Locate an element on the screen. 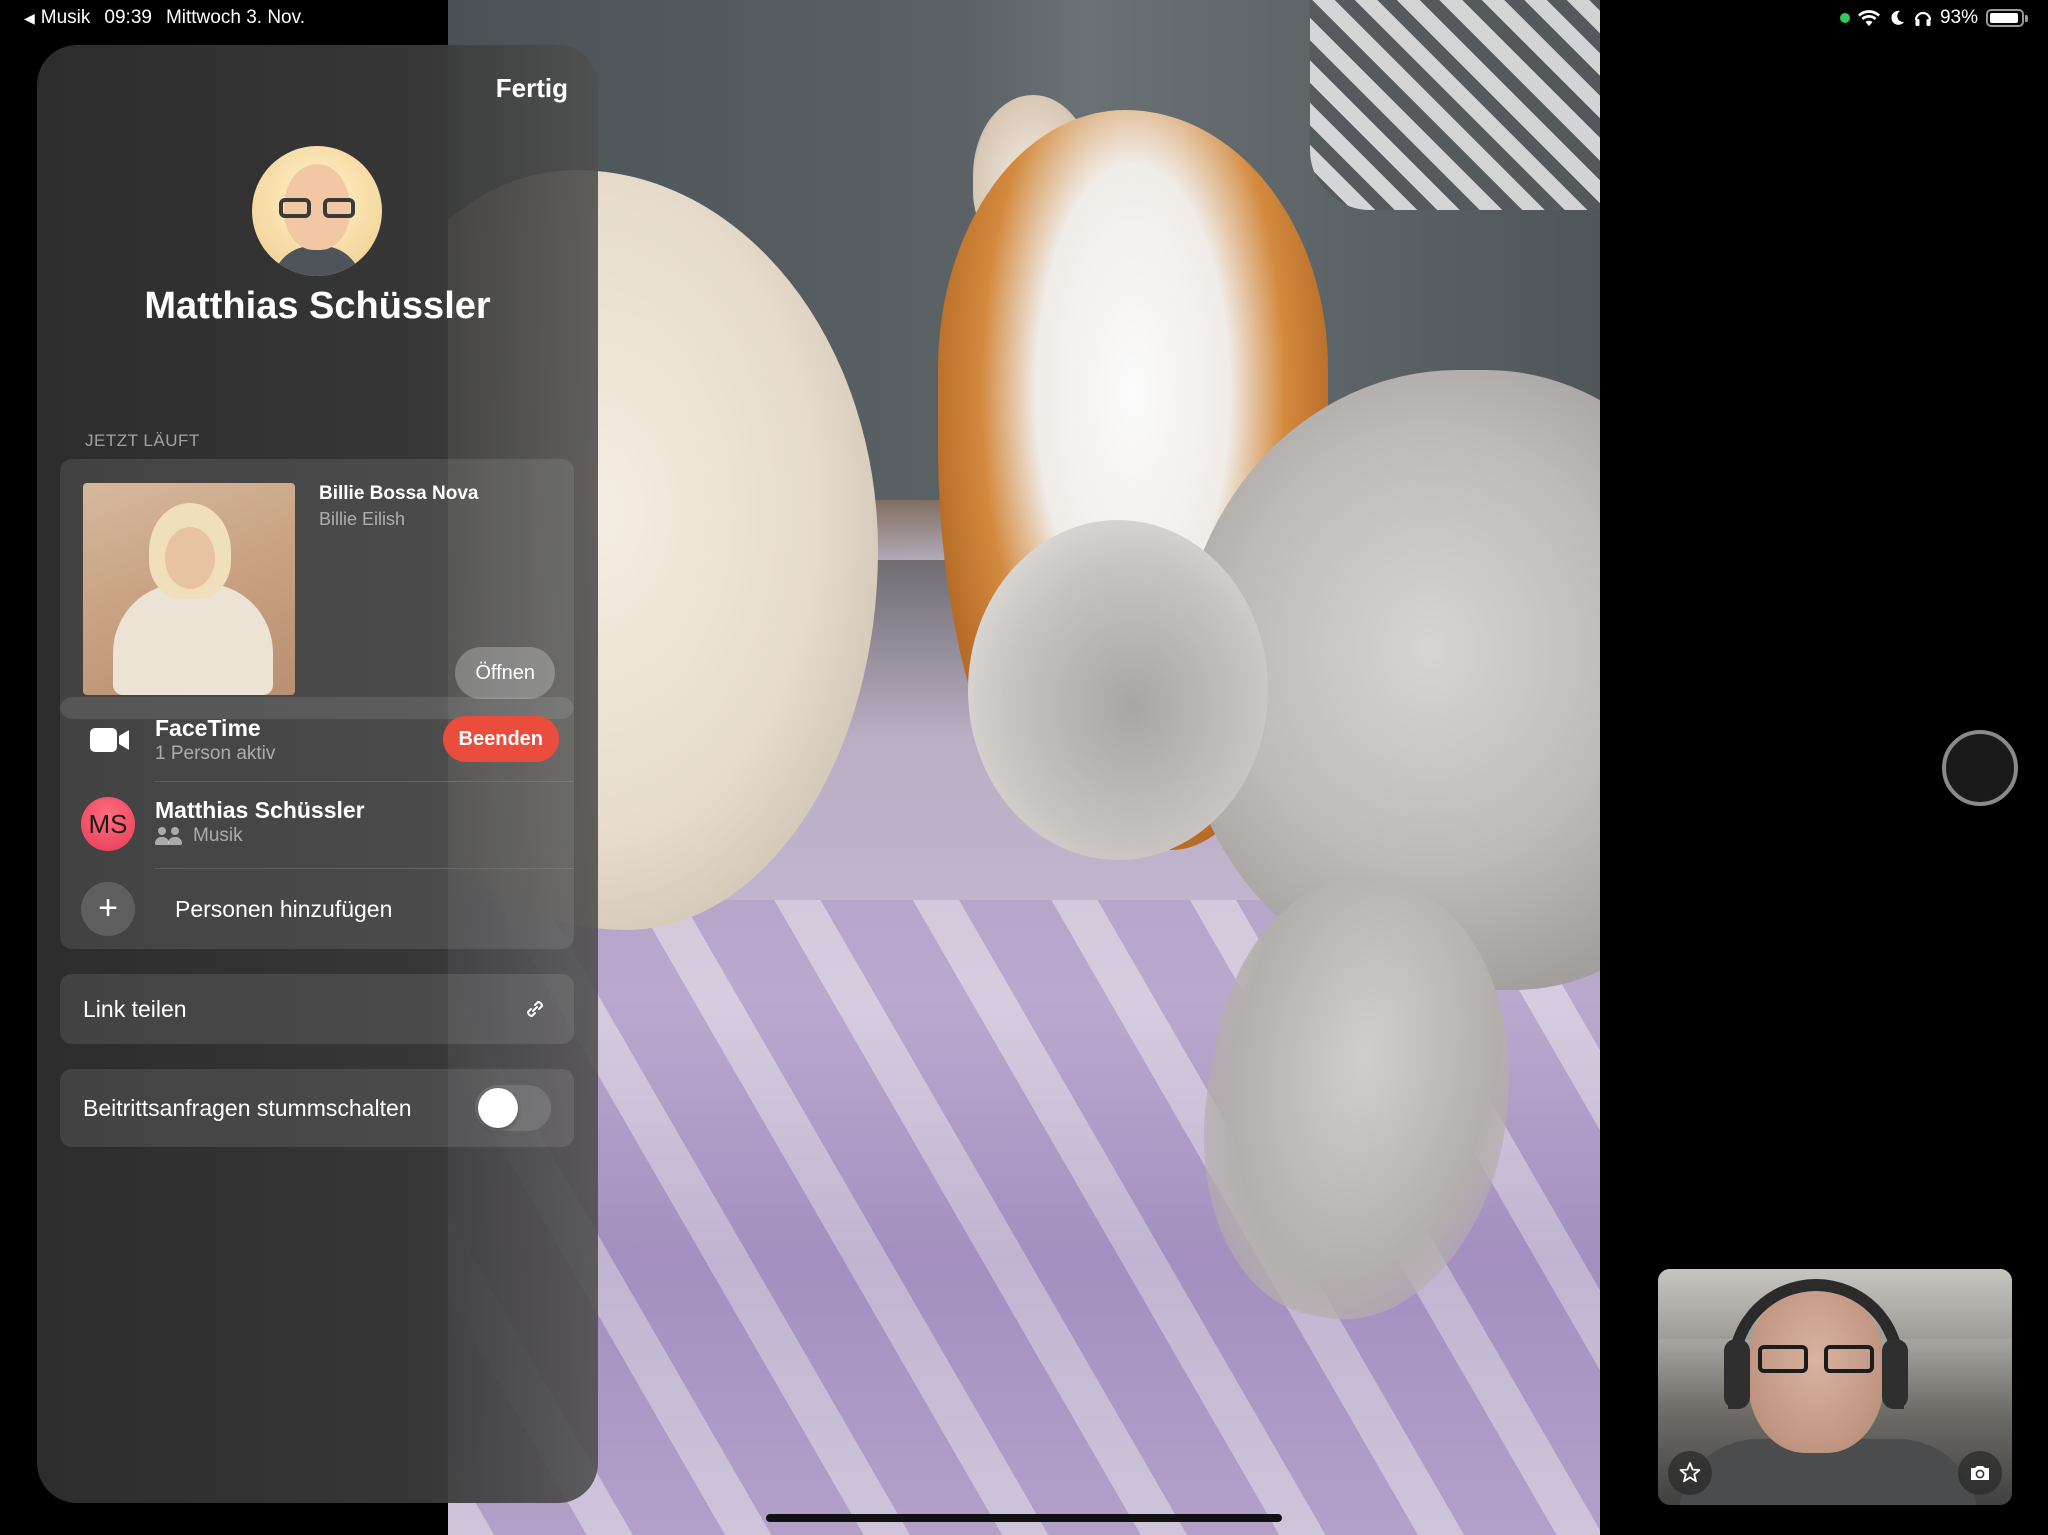 The image size is (2048, 1535). link-icon is located at coordinates (535, 1009).